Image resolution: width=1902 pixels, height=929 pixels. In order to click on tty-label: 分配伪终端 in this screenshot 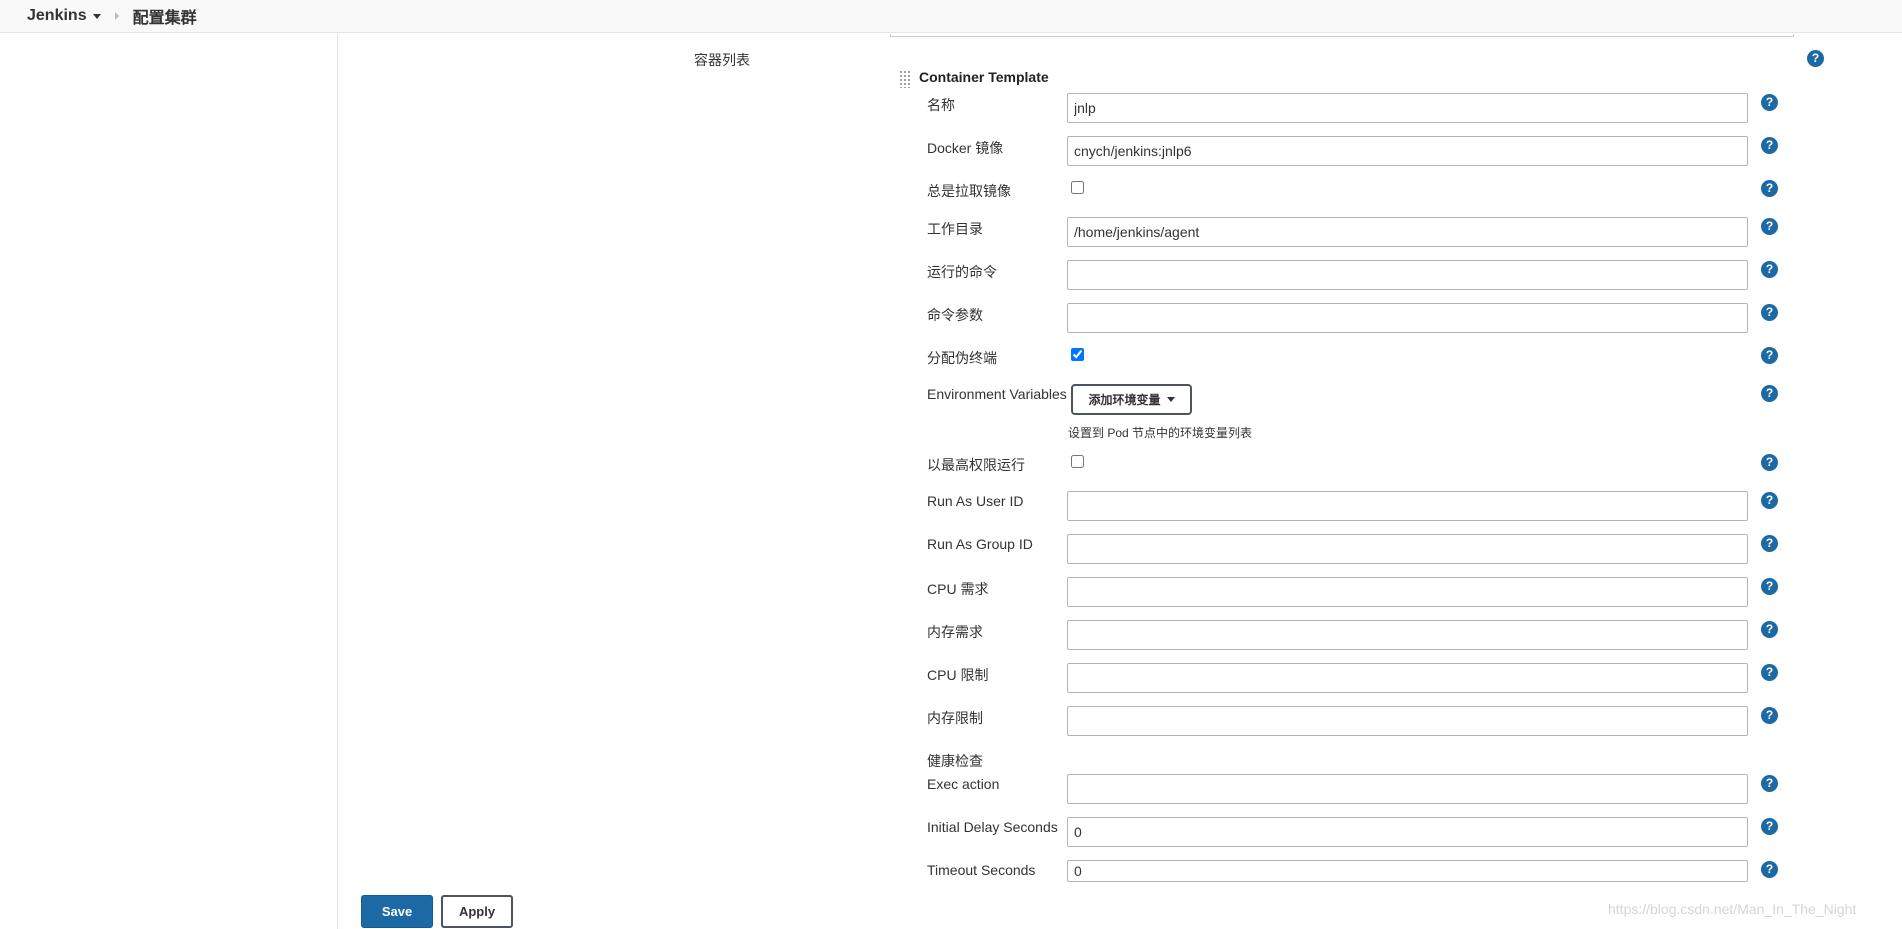, I will do `click(962, 358)`.